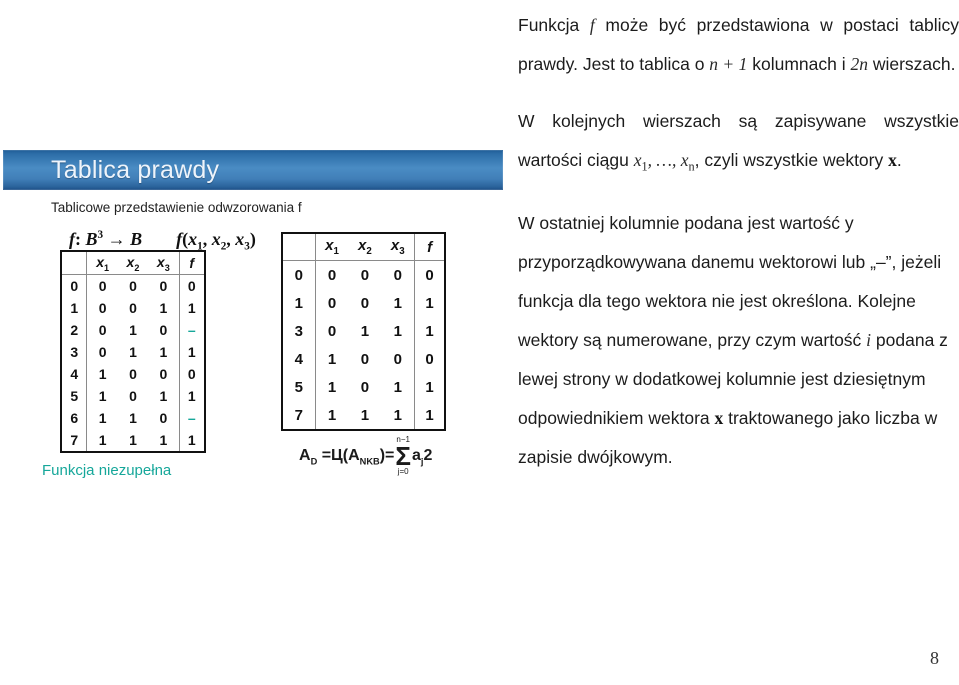 Image resolution: width=959 pixels, height=685 pixels. Describe the element at coordinates (107, 470) in the screenshot. I see `left-table-caption: Funkcja niezupełna` at that location.